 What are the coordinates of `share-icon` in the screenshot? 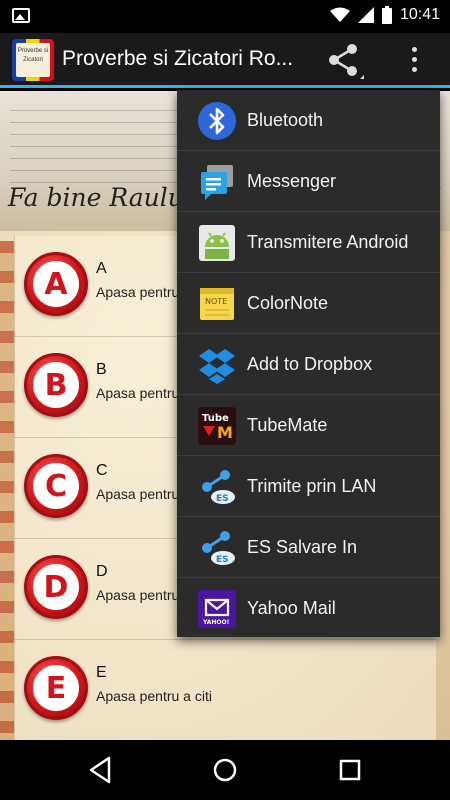 It's located at (346, 61).